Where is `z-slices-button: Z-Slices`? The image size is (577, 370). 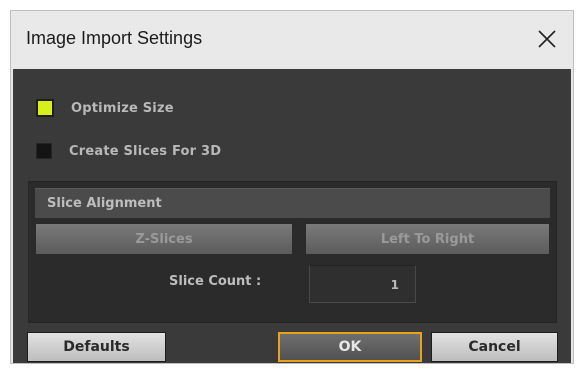 z-slices-button: Z-Slices is located at coordinates (164, 239).